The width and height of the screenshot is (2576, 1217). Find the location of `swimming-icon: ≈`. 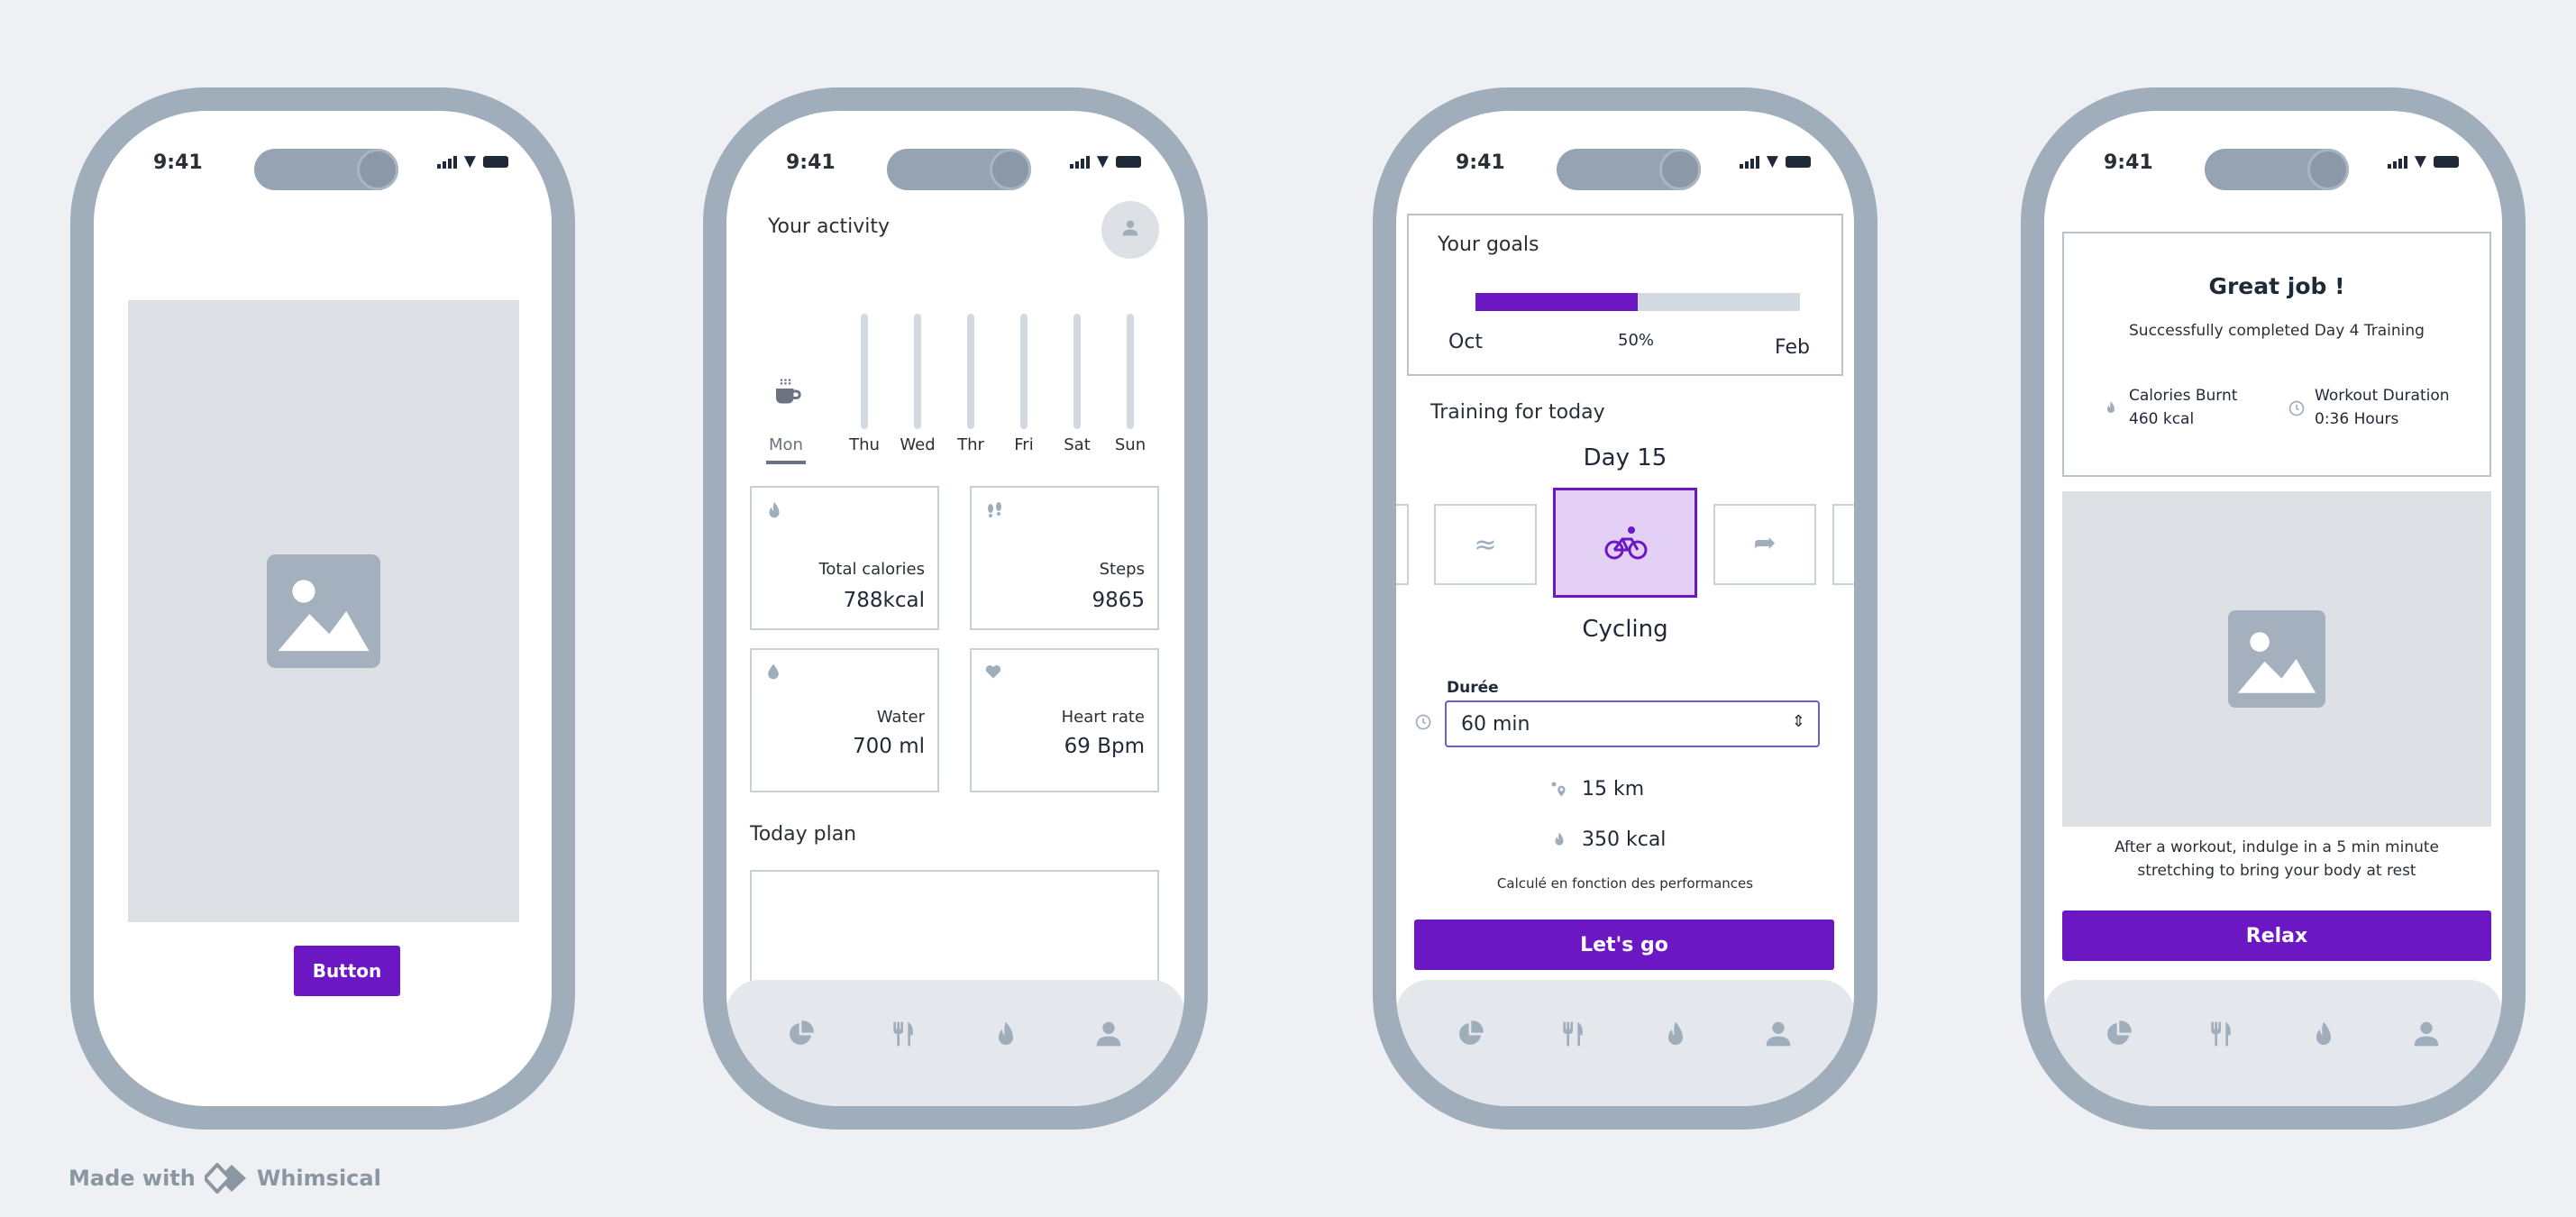

swimming-icon: ≈ is located at coordinates (1485, 545).